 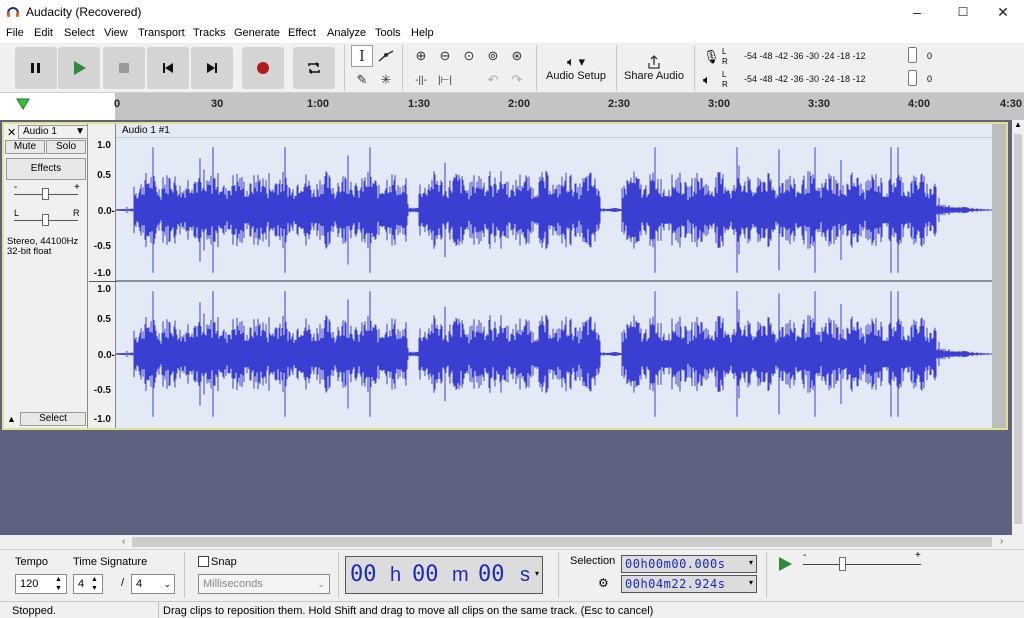 What do you see at coordinates (569, 106) in the screenshot?
I see `timeline-ruler` at bounding box center [569, 106].